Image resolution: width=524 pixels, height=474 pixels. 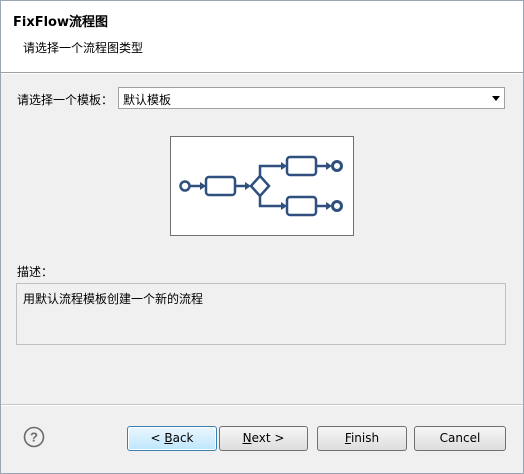 What do you see at coordinates (261, 314) in the screenshot?
I see `description-box: 用默认流程模板创建一个新的流程` at bounding box center [261, 314].